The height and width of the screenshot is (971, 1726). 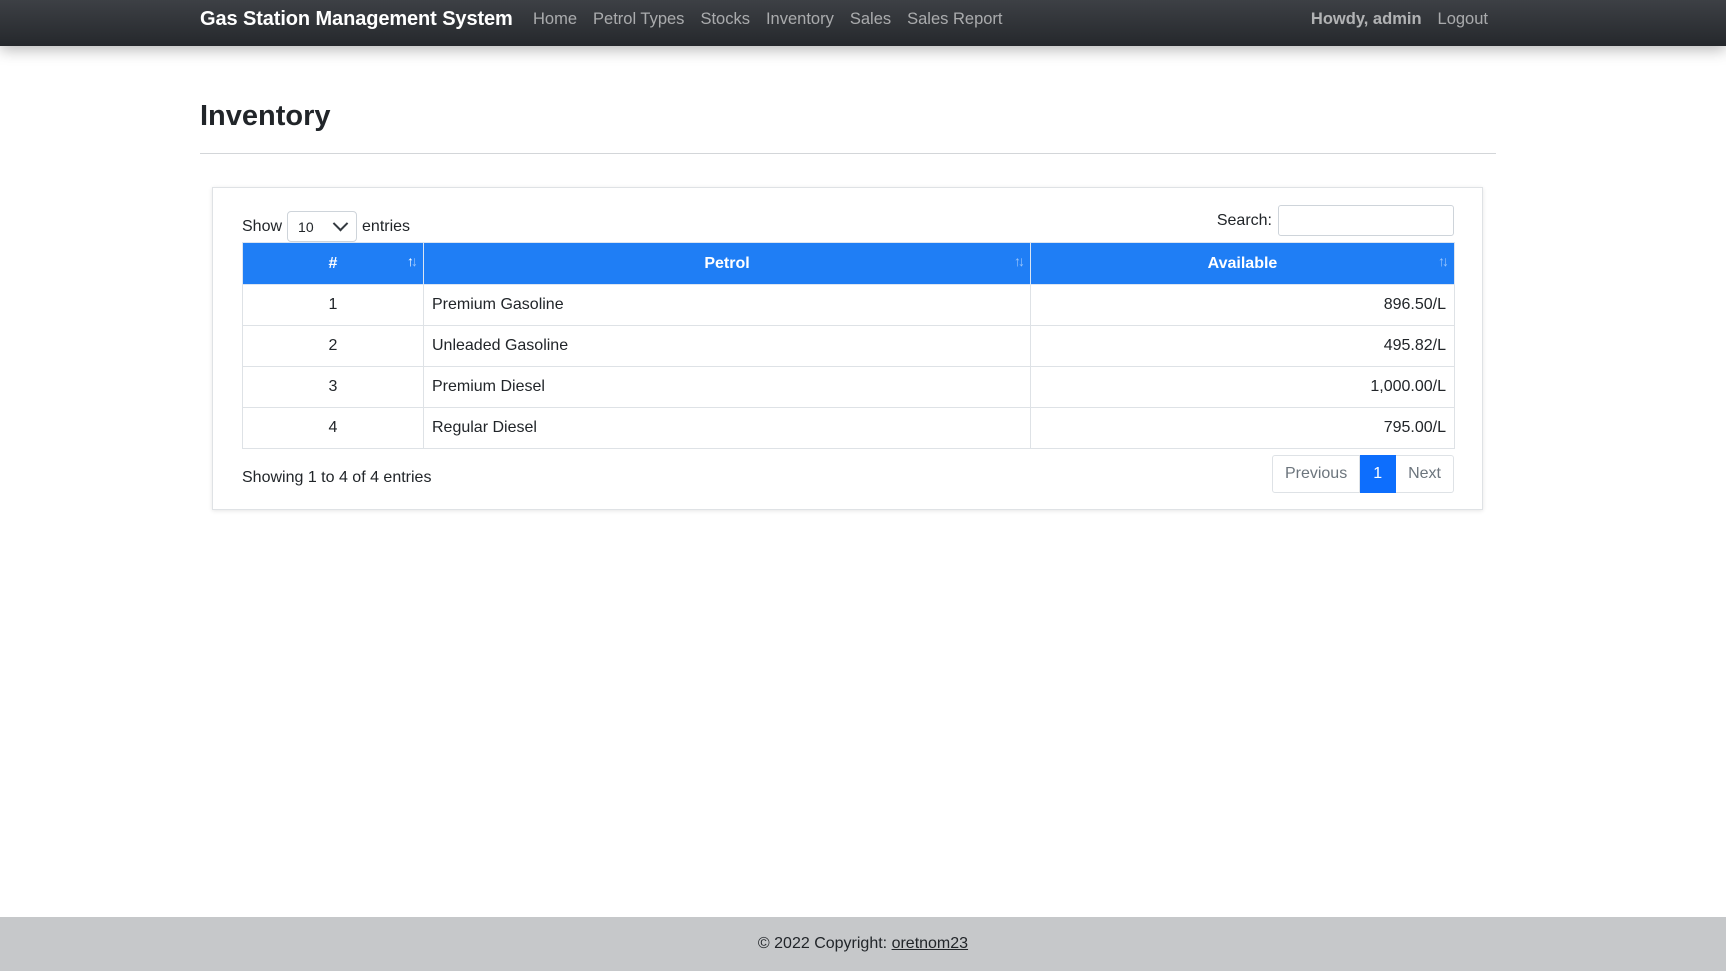 What do you see at coordinates (954, 19) in the screenshot?
I see `nav-link-sales-report: Sales Report` at bounding box center [954, 19].